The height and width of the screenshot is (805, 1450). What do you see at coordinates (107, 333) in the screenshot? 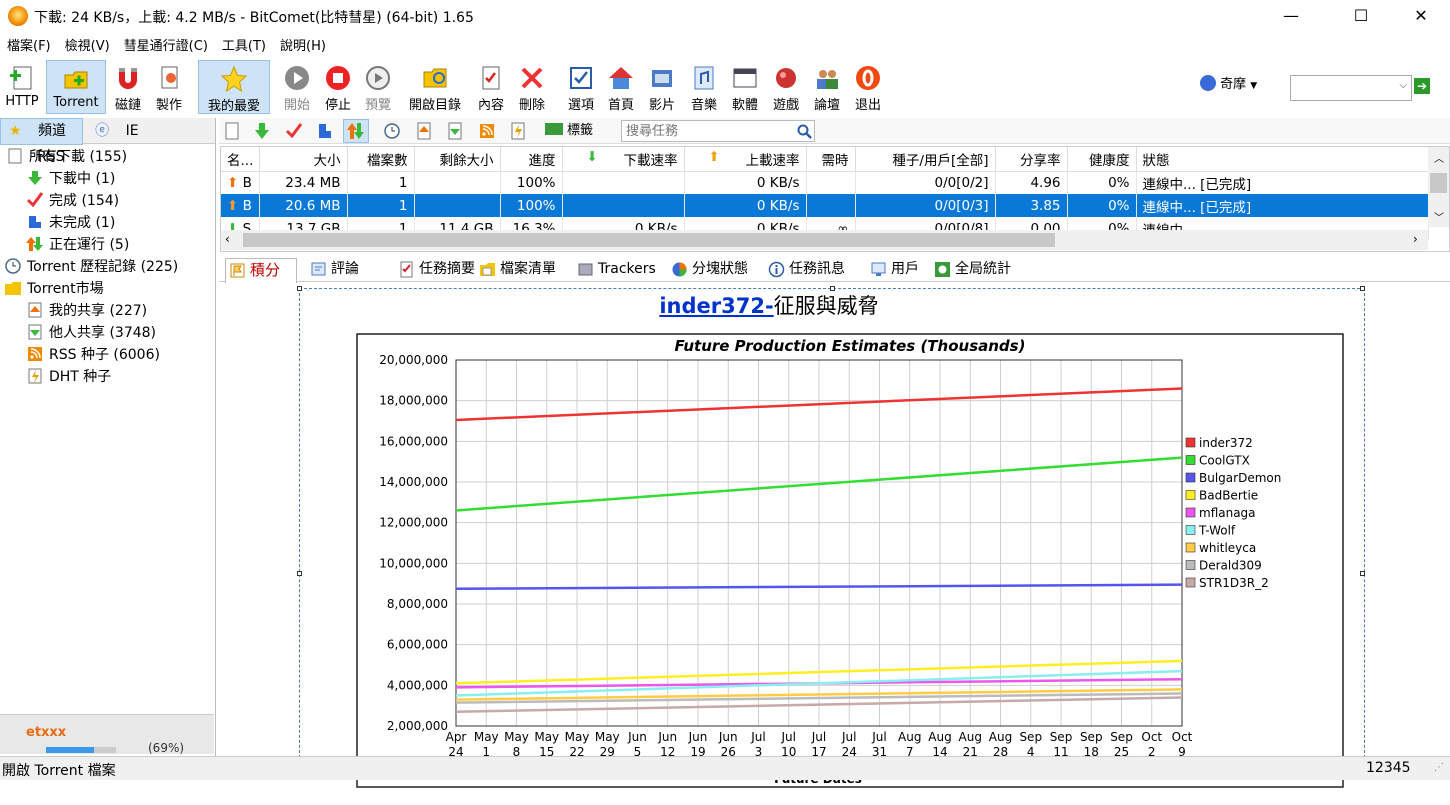
I see `tree-others-shares: 他人共享 (3748)` at bounding box center [107, 333].